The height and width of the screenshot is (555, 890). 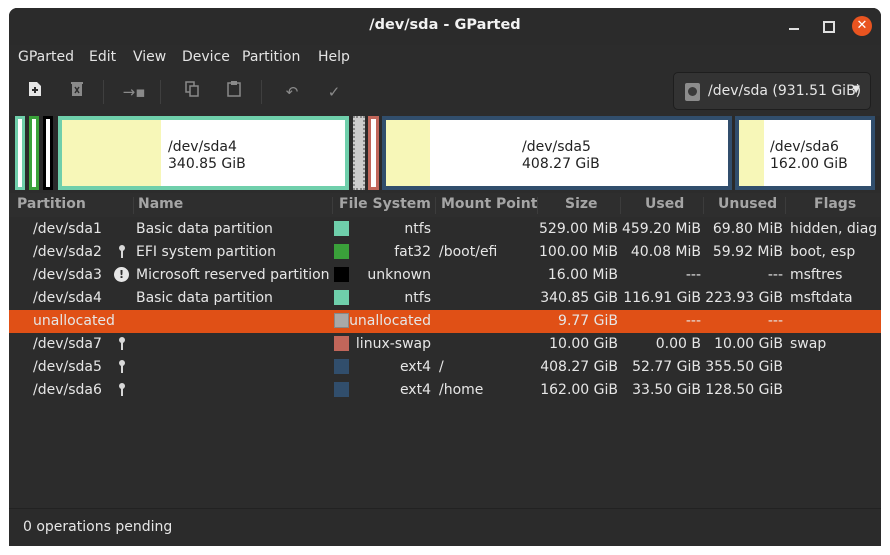 What do you see at coordinates (67, 229) in the screenshot?
I see `partition-cell: /dev/sda1` at bounding box center [67, 229].